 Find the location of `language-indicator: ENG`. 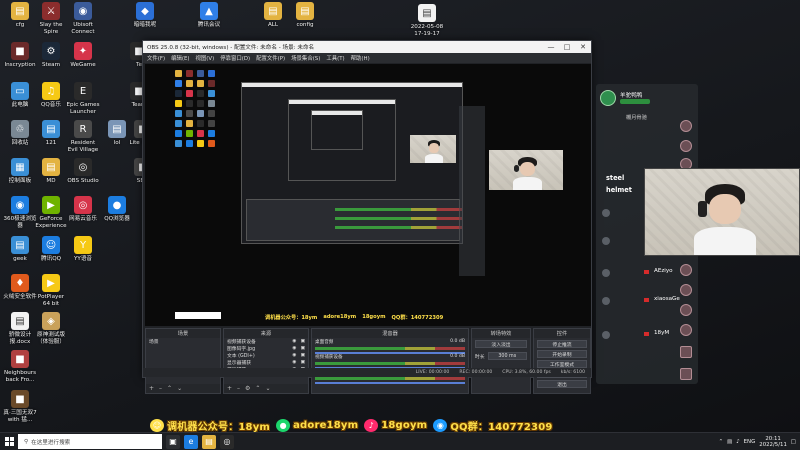

language-indicator: ENG is located at coordinates (750, 442).